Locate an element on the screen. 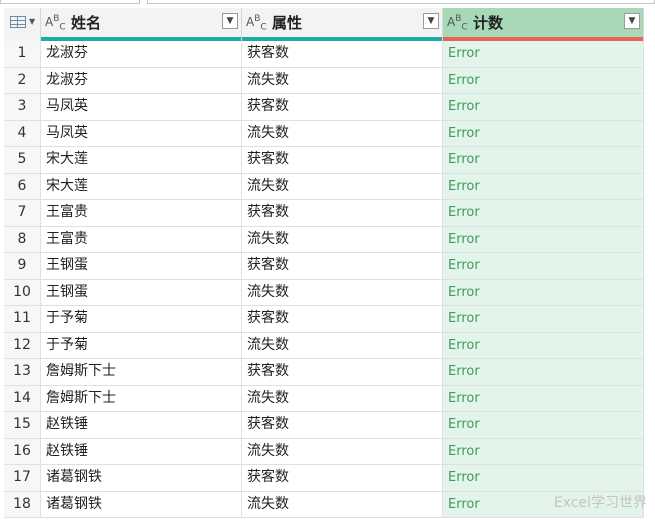 This screenshot has width=655, height=520. column-header-attribute: ABC 属性 ▼ is located at coordinates (342, 24).